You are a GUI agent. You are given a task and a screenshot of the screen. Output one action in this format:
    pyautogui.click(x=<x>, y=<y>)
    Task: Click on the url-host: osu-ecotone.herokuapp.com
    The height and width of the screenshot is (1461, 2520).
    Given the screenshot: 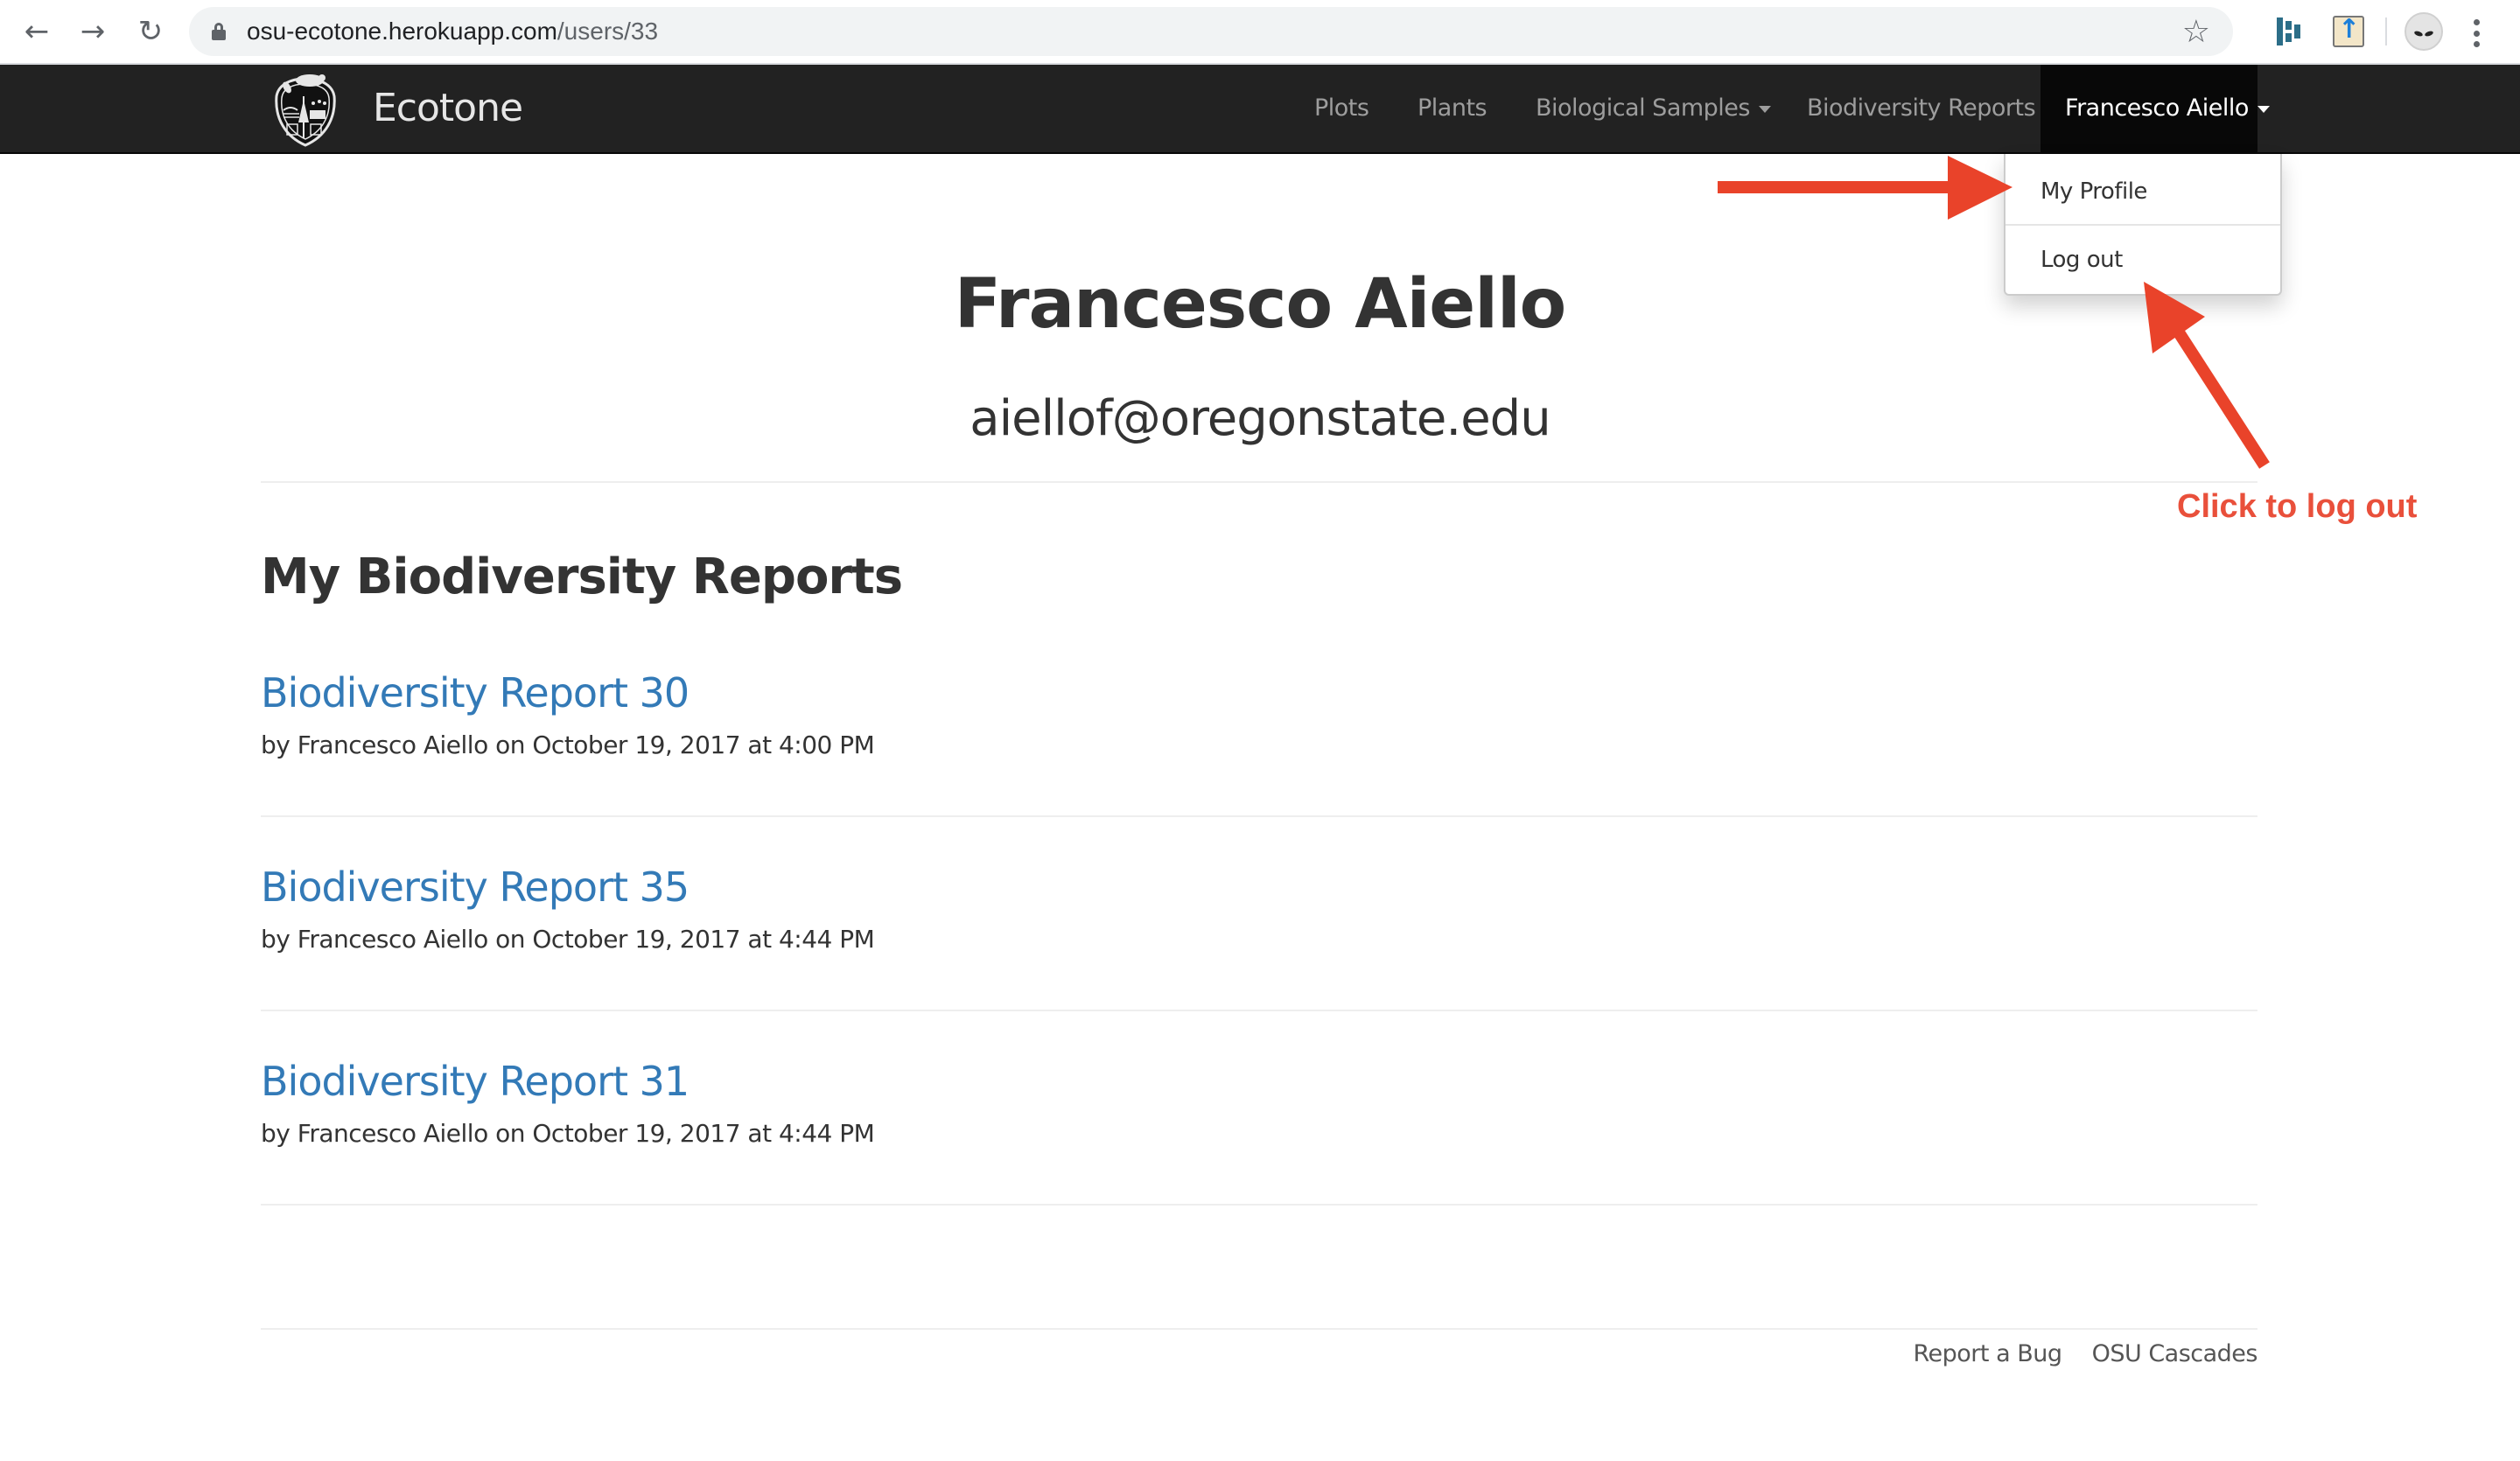 What is the action you would take?
    pyautogui.click(x=402, y=31)
    